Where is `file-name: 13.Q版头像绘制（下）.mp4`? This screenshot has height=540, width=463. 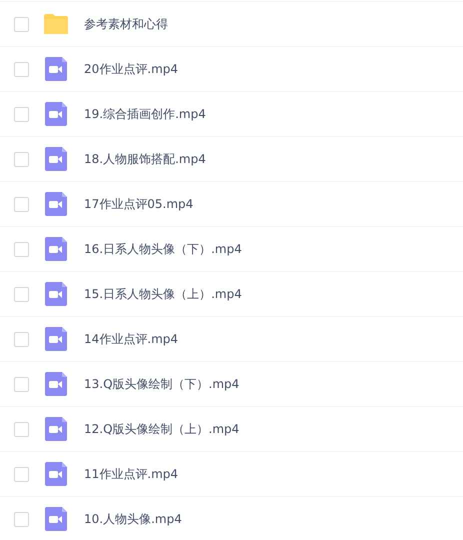
file-name: 13.Q版头像绘制（下）.mp4 is located at coordinates (162, 384).